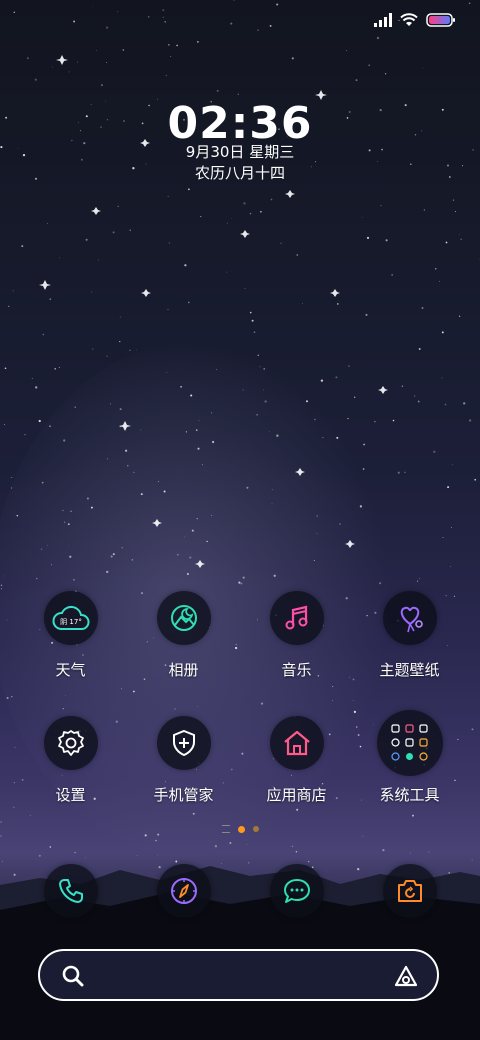 This screenshot has width=480, height=1040. I want to click on phone-icon, so click(70, 891).